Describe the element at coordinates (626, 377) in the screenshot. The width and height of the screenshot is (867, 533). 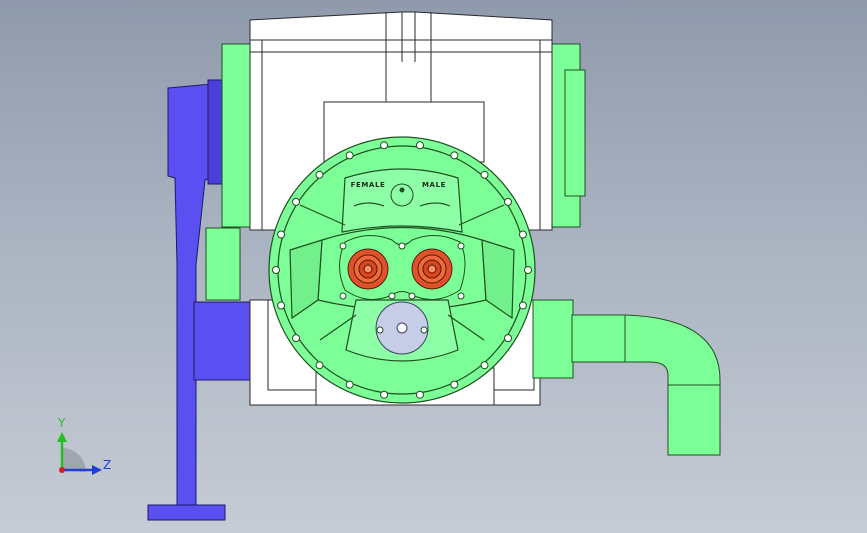
I see `discharge-pipe` at that location.